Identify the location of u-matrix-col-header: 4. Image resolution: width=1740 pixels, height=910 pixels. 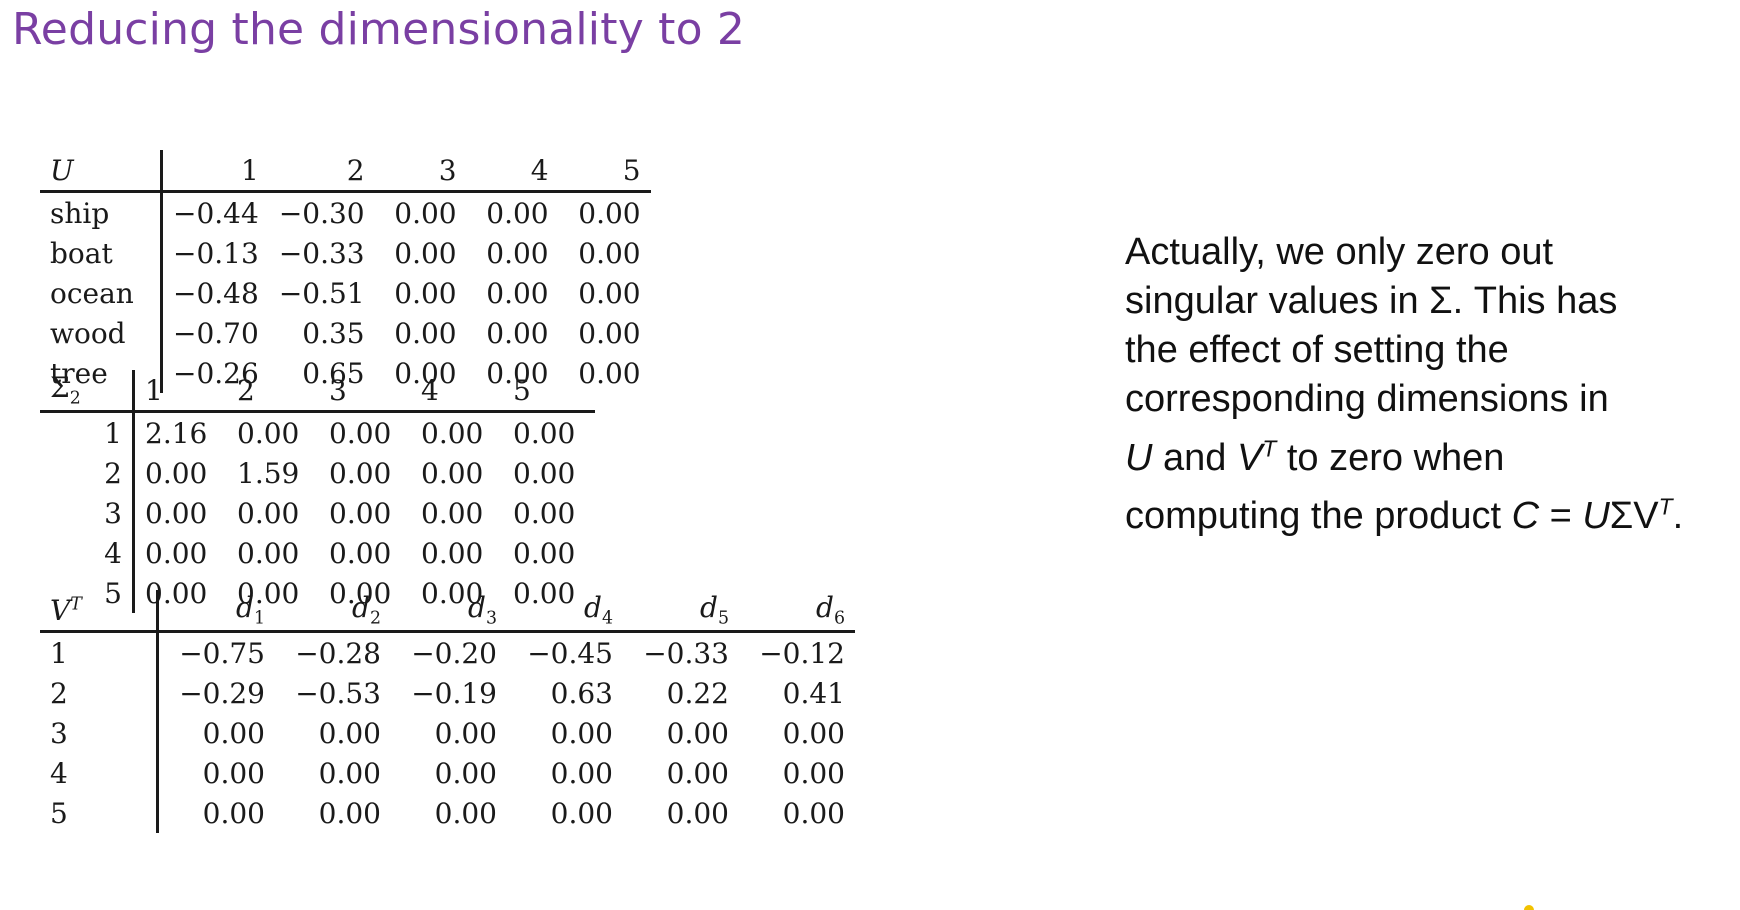
(512, 171).